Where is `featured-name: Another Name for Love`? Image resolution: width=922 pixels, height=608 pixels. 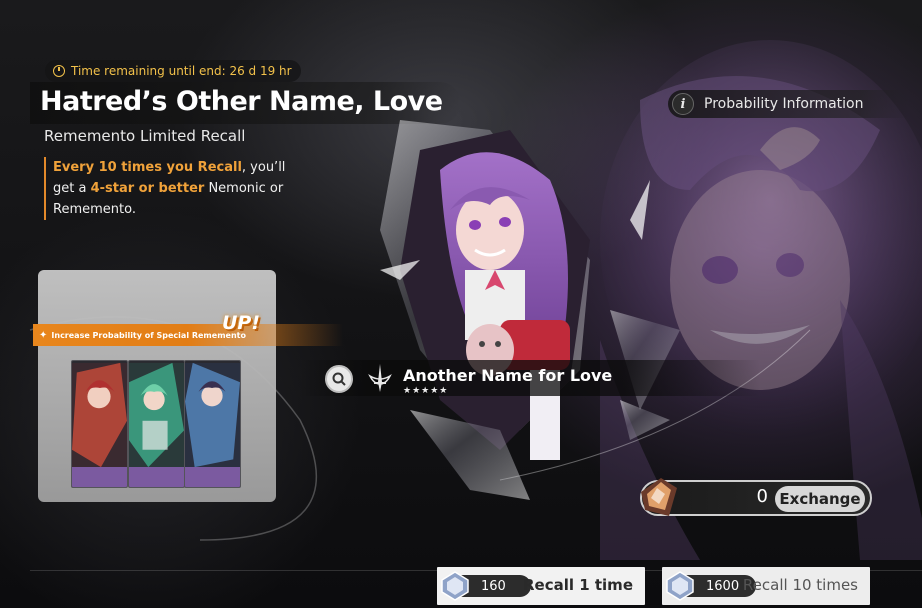
featured-name: Another Name for Love is located at coordinates (508, 375).